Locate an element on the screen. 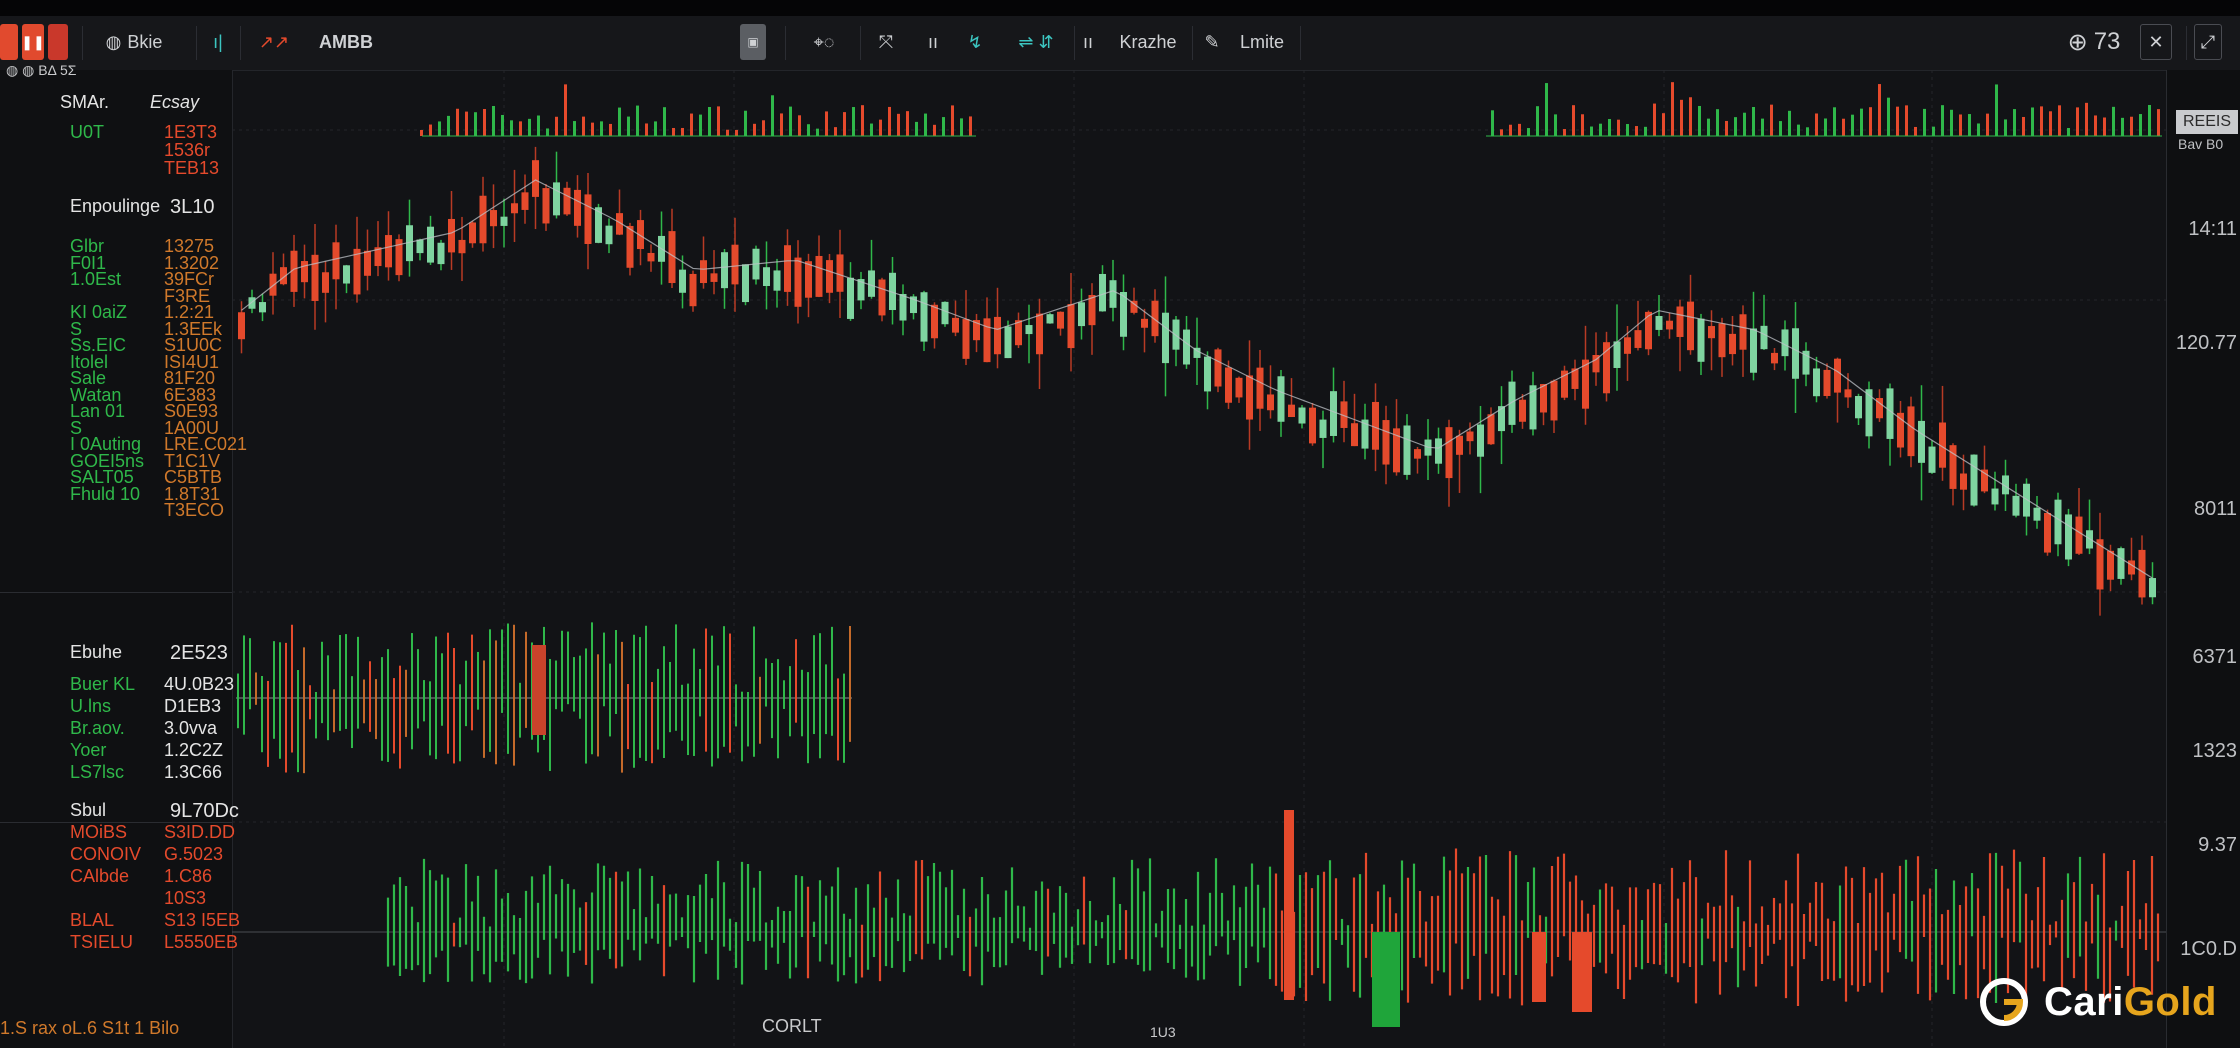  stop-icon is located at coordinates (58, 42).